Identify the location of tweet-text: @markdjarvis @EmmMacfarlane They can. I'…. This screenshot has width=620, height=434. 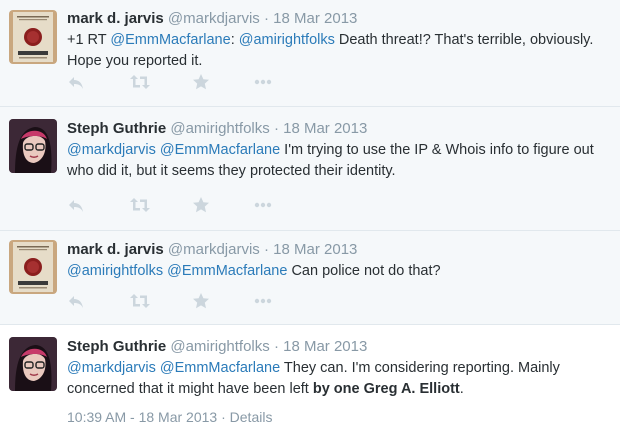
(339, 379).